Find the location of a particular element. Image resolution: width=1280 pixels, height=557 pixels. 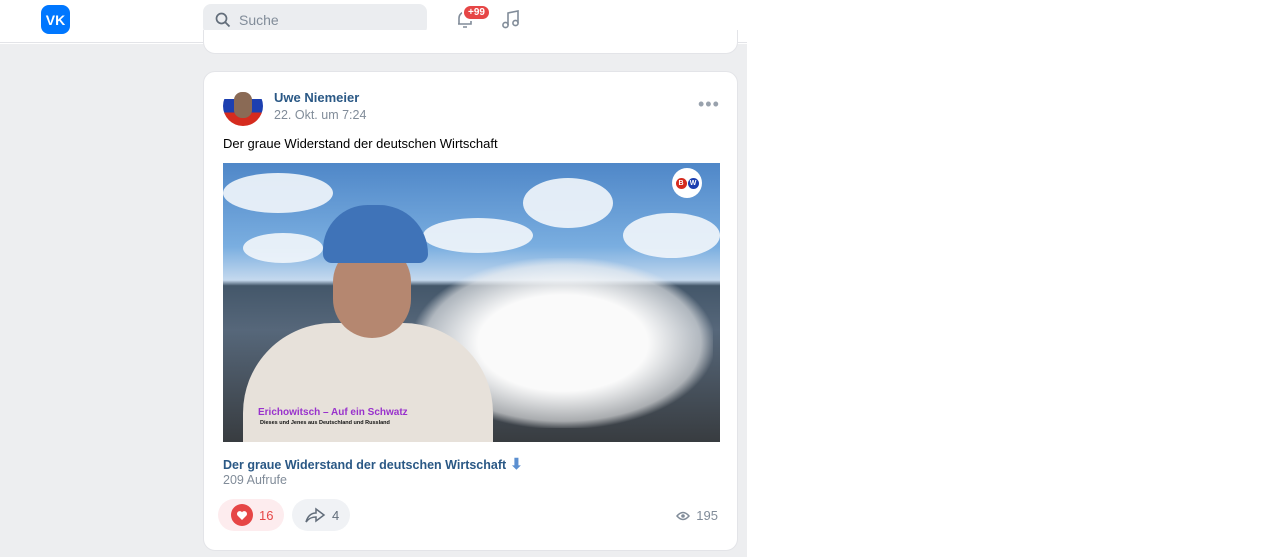

author-name: Uwe Niemeier is located at coordinates (316, 97).